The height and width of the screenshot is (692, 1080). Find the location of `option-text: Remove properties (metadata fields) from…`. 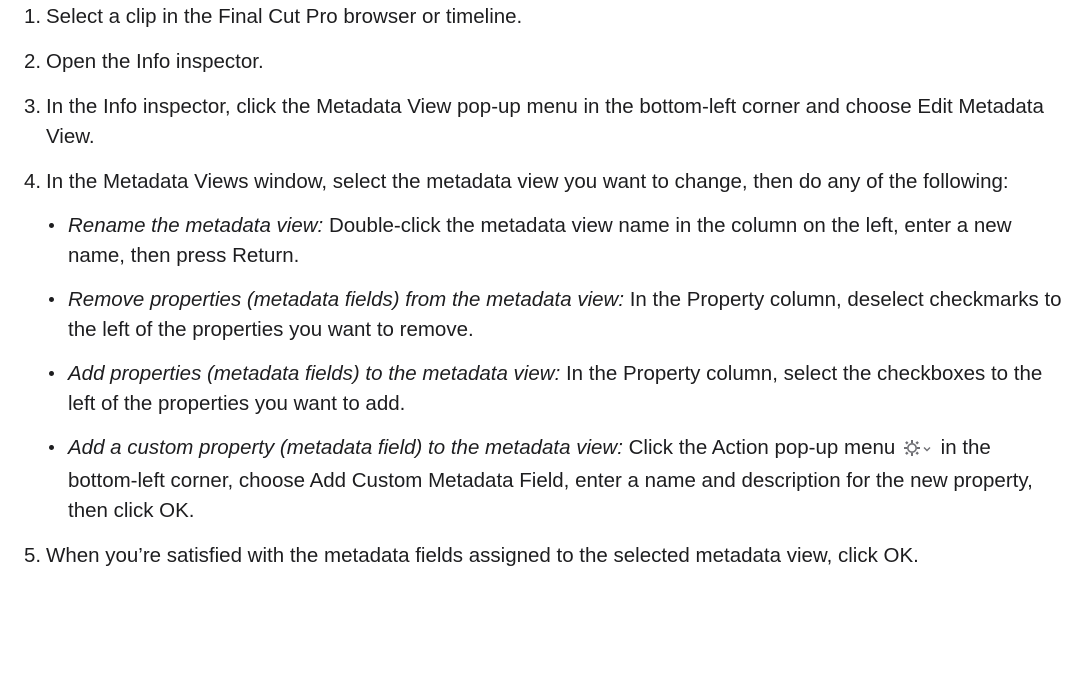

option-text: Remove properties (metadata fields) from… is located at coordinates (566, 315).